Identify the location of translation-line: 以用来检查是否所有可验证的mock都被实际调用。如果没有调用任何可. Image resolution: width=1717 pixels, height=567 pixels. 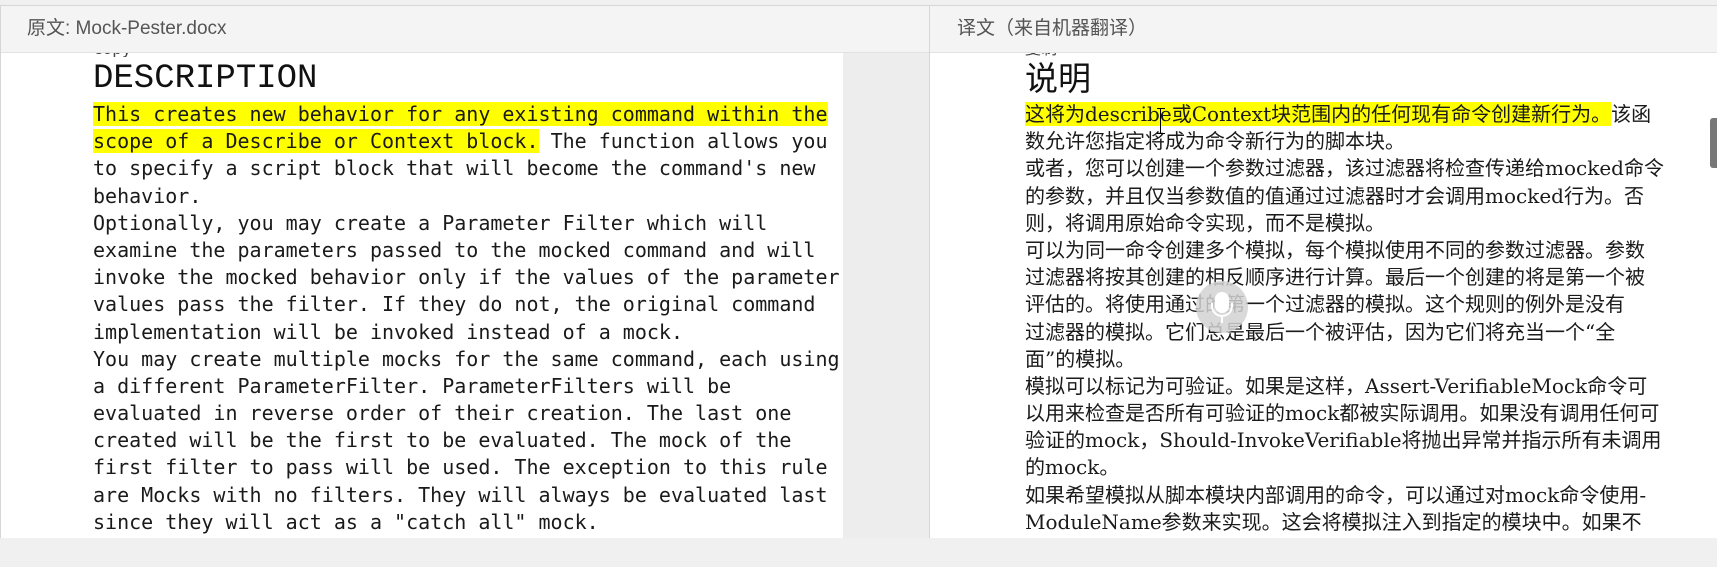
(1344, 413).